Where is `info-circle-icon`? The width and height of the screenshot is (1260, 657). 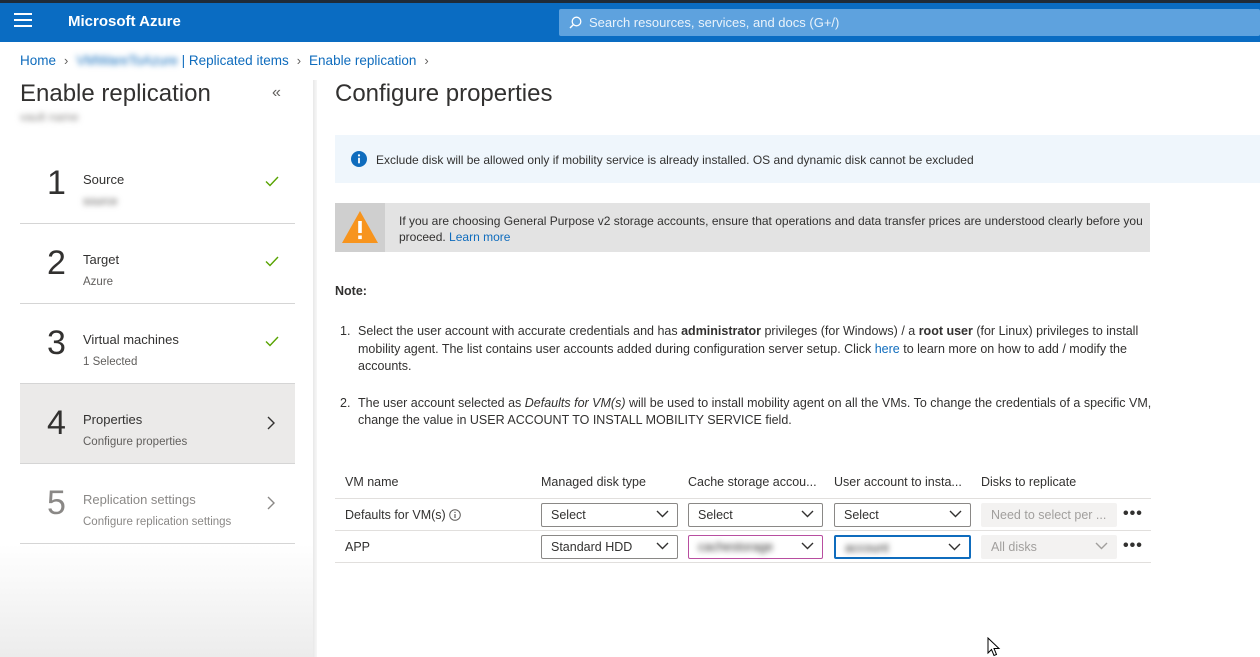 info-circle-icon is located at coordinates (455, 515).